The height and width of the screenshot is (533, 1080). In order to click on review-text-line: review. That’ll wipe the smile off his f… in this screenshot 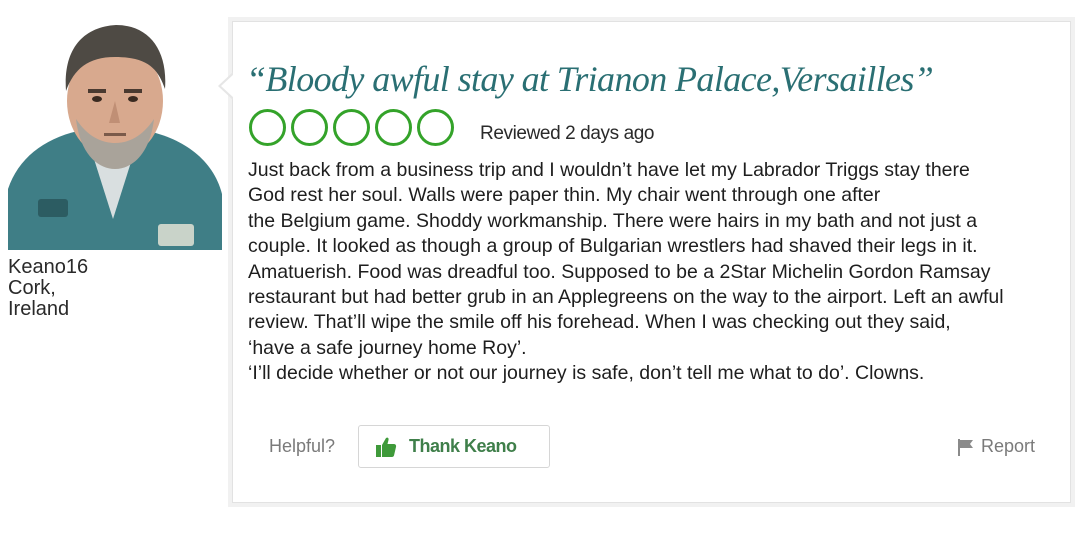, I will do `click(599, 322)`.